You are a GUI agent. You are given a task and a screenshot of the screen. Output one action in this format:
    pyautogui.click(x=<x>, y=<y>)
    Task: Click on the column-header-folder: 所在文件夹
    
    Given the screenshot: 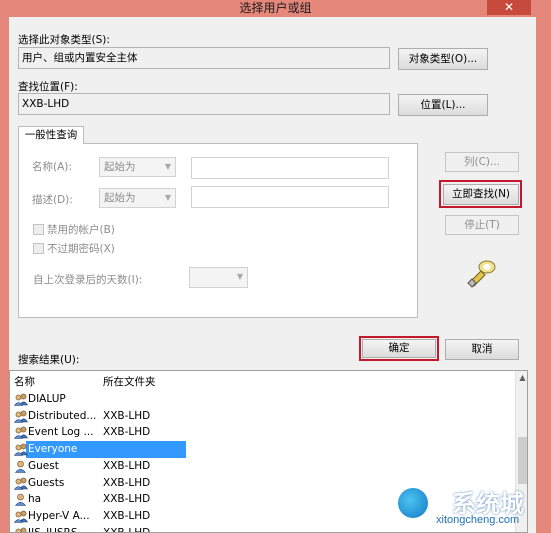 What is the action you would take?
    pyautogui.click(x=129, y=381)
    